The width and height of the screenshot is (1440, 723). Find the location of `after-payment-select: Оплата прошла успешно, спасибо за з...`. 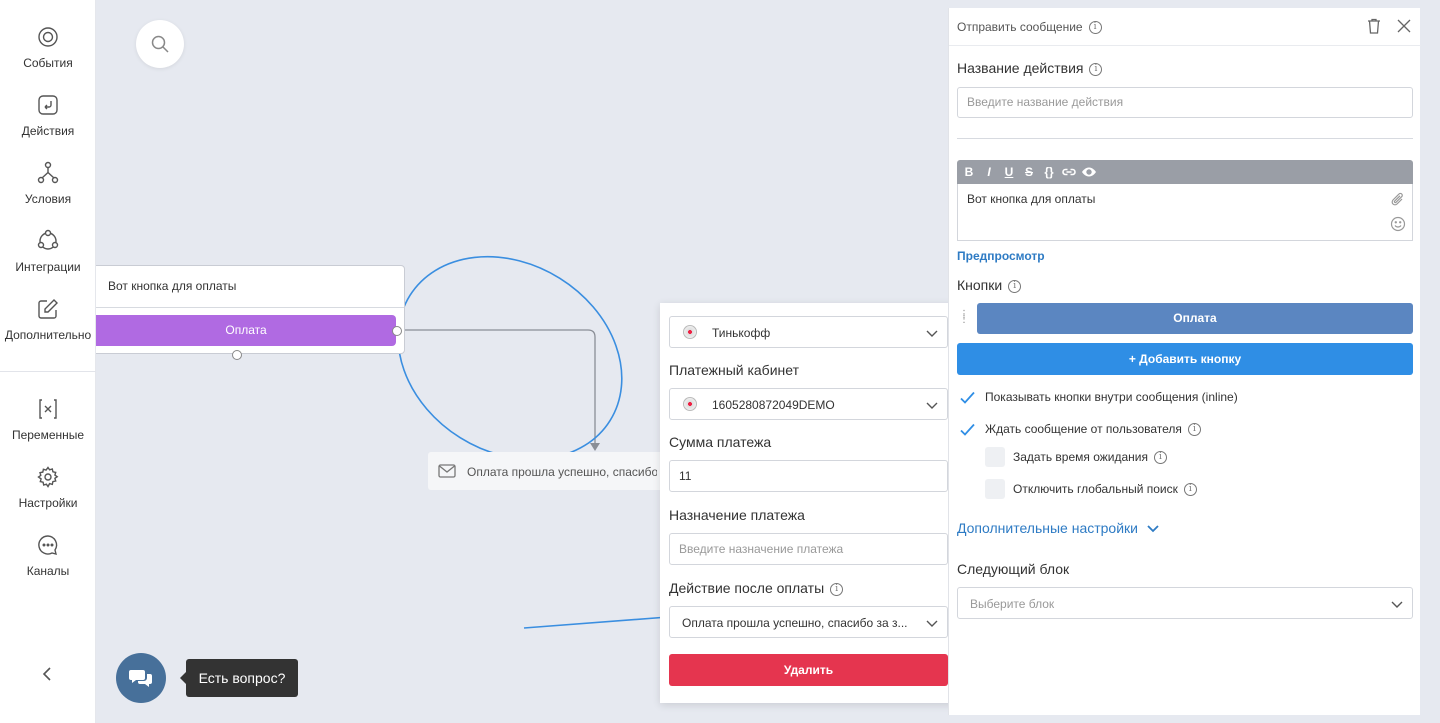

after-payment-select: Оплата прошла успешно, спасибо за з... is located at coordinates (808, 622).